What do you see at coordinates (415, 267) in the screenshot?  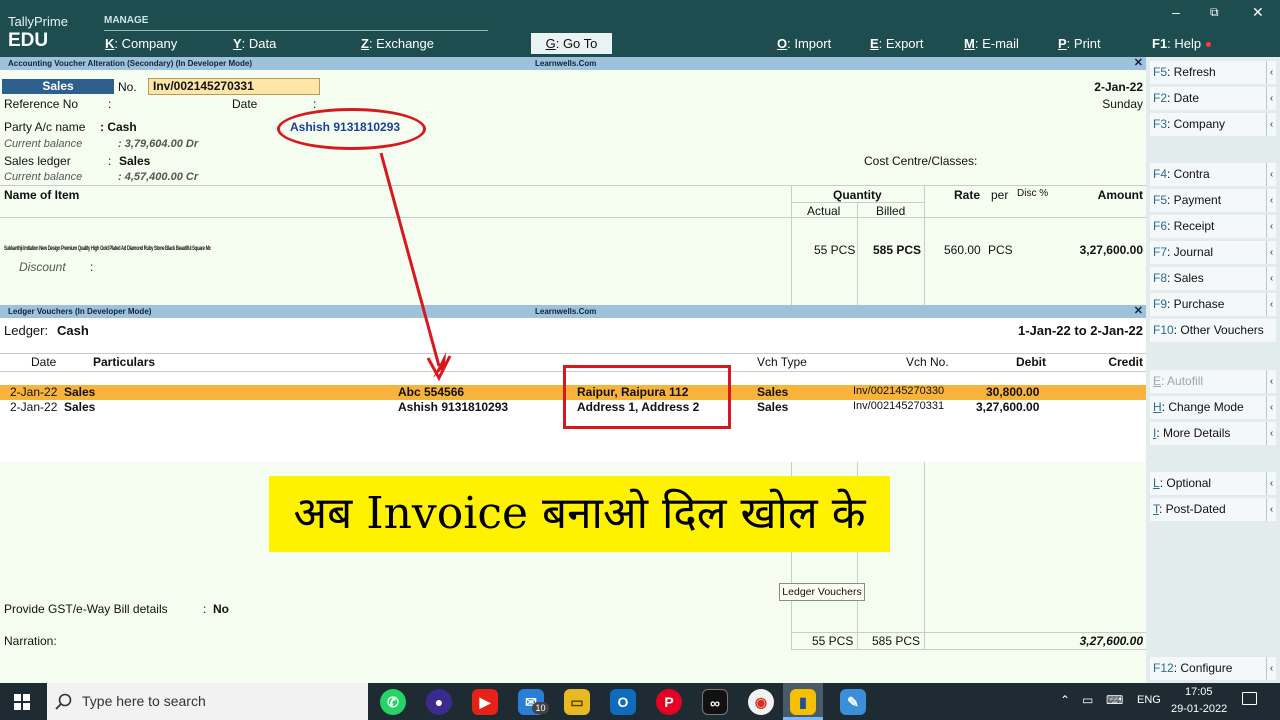 I see `annotation-arrow-icon` at bounding box center [415, 267].